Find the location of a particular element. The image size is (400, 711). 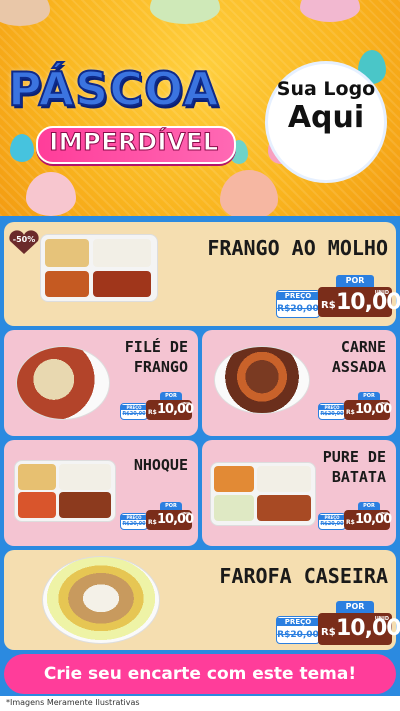

item-name-line1: CARNE is located at coordinates (363, 347).